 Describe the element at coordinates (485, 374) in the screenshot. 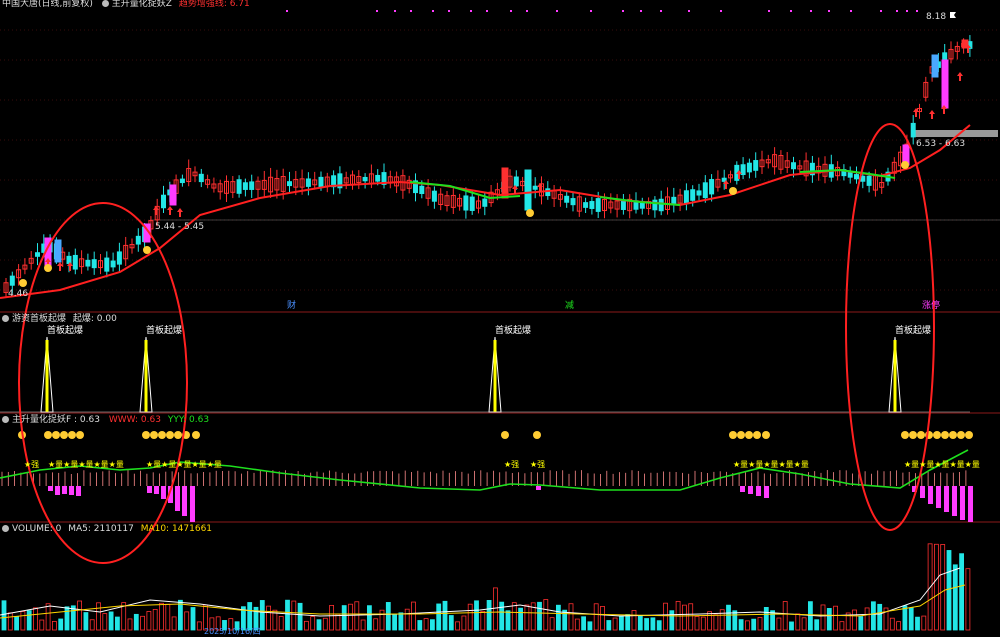

I see `signal-panel` at that location.